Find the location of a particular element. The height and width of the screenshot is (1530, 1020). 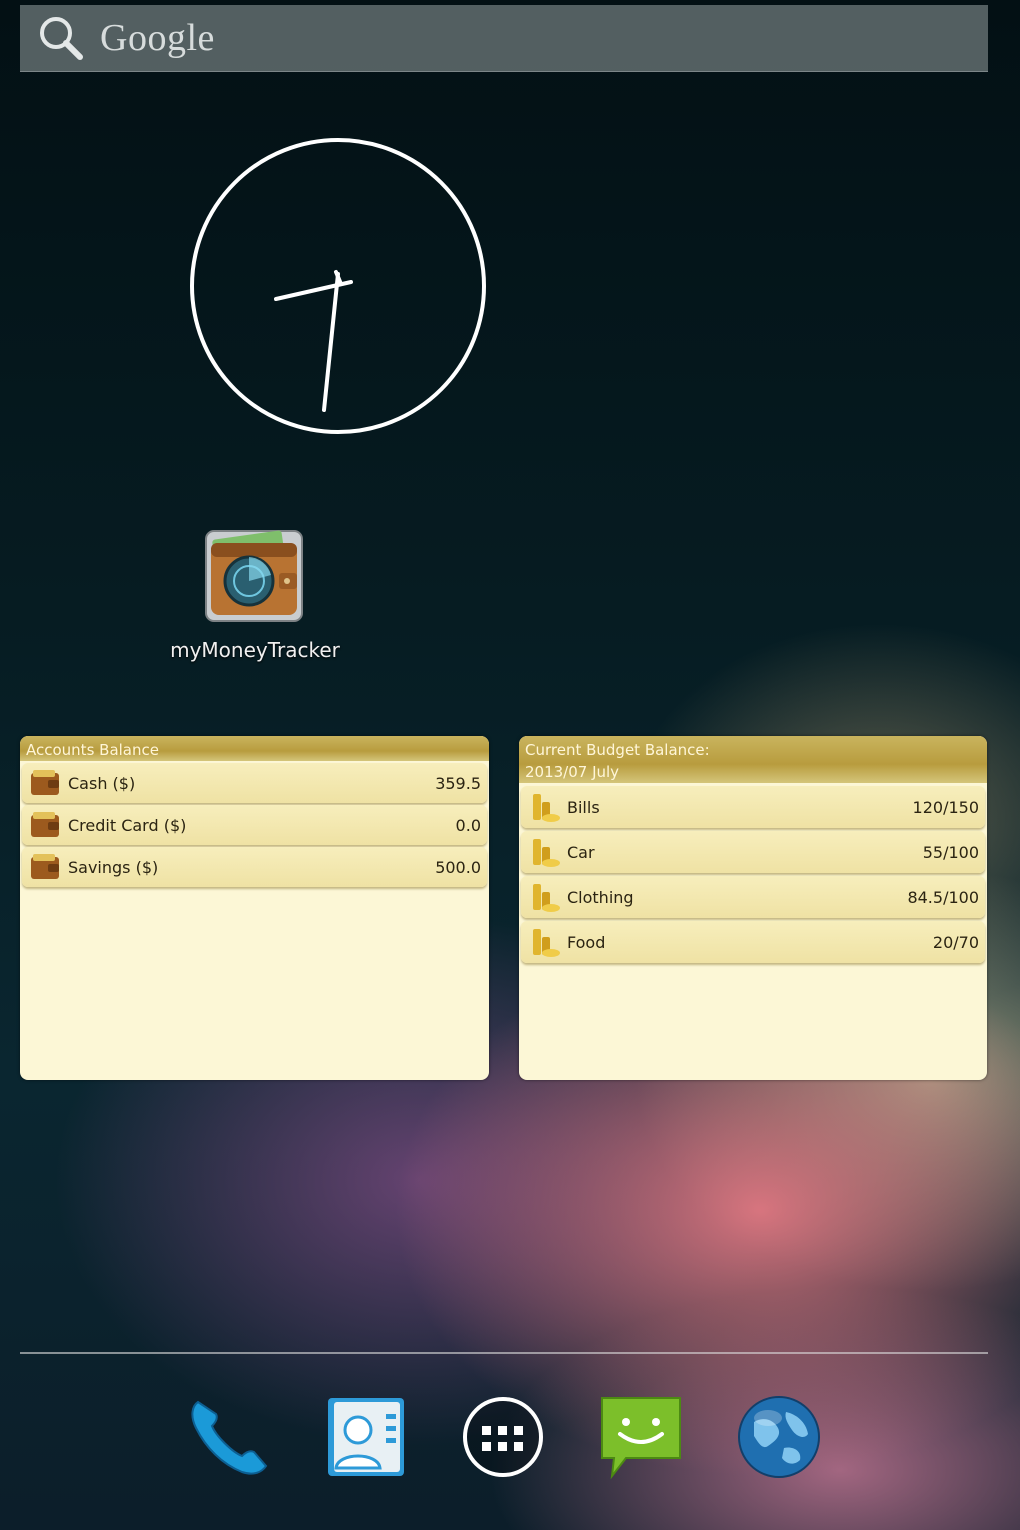

budget-row-bills: Bills 120/150 is located at coordinates (753, 807).